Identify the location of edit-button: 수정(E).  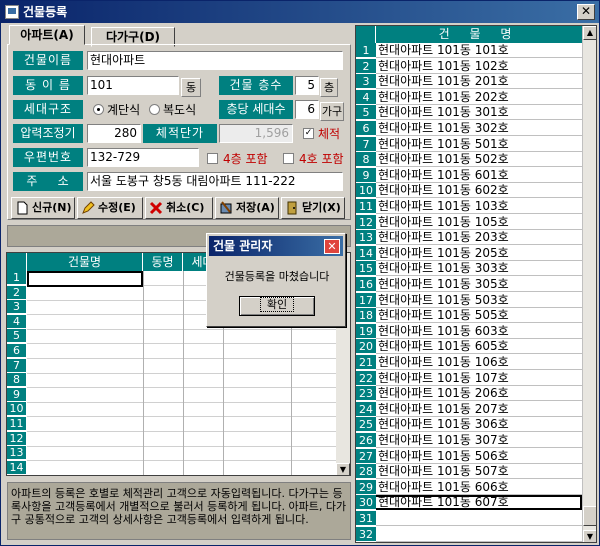
(110, 208).